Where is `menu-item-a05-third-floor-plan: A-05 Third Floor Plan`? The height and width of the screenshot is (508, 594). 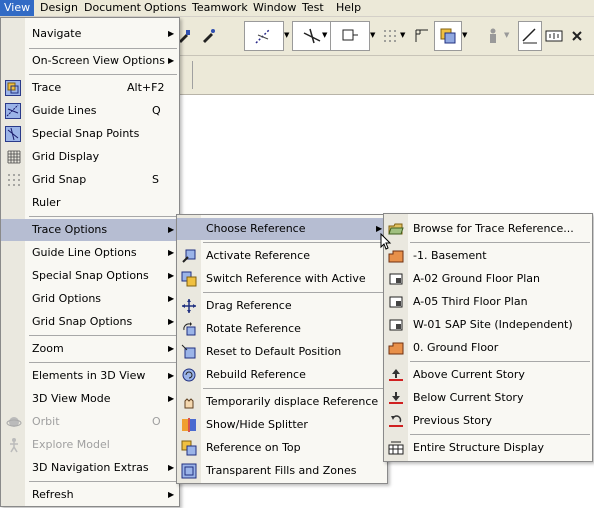 menu-item-a05-third-floor-plan: A-05 Third Floor Plan is located at coordinates (488, 302).